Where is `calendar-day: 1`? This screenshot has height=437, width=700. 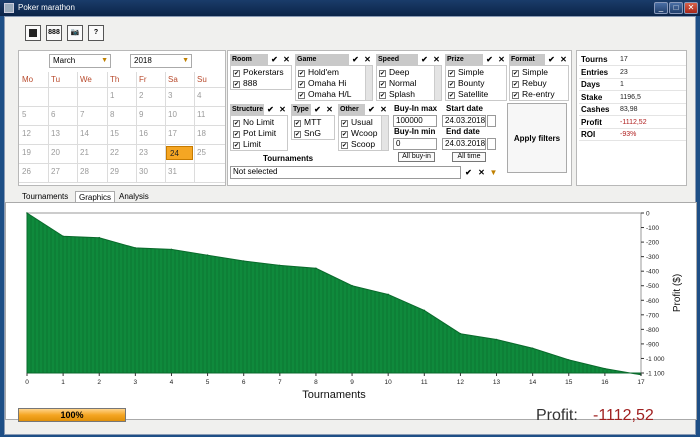 calendar-day: 1 is located at coordinates (120, 96).